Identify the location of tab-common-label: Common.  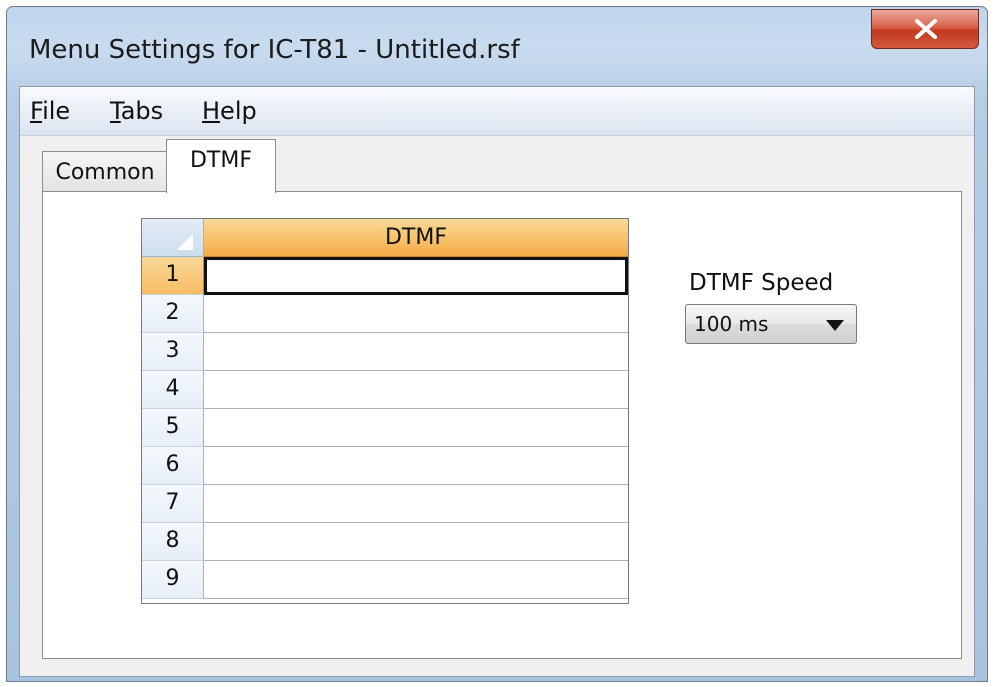
(105, 172).